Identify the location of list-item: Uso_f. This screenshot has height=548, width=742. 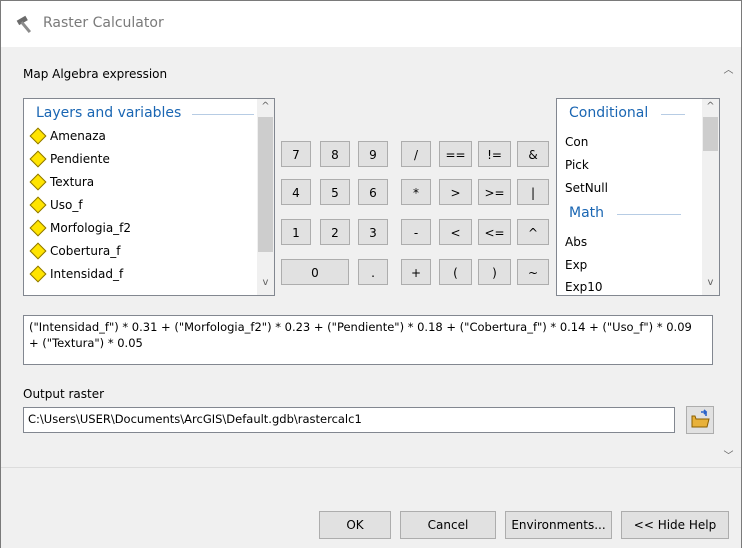
(56, 205).